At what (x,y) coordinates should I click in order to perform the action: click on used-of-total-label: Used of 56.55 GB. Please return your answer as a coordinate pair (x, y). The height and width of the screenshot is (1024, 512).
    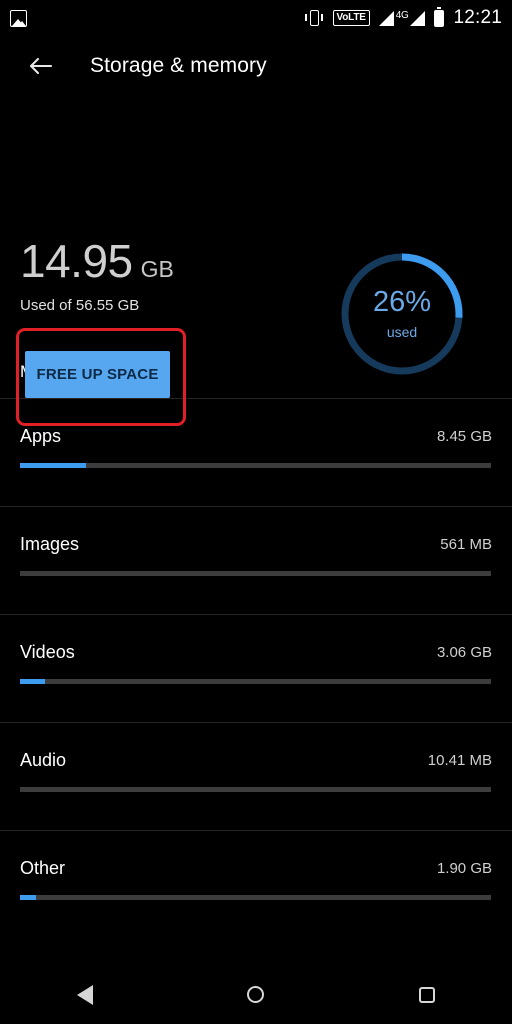
    Looking at the image, I should click on (80, 305).